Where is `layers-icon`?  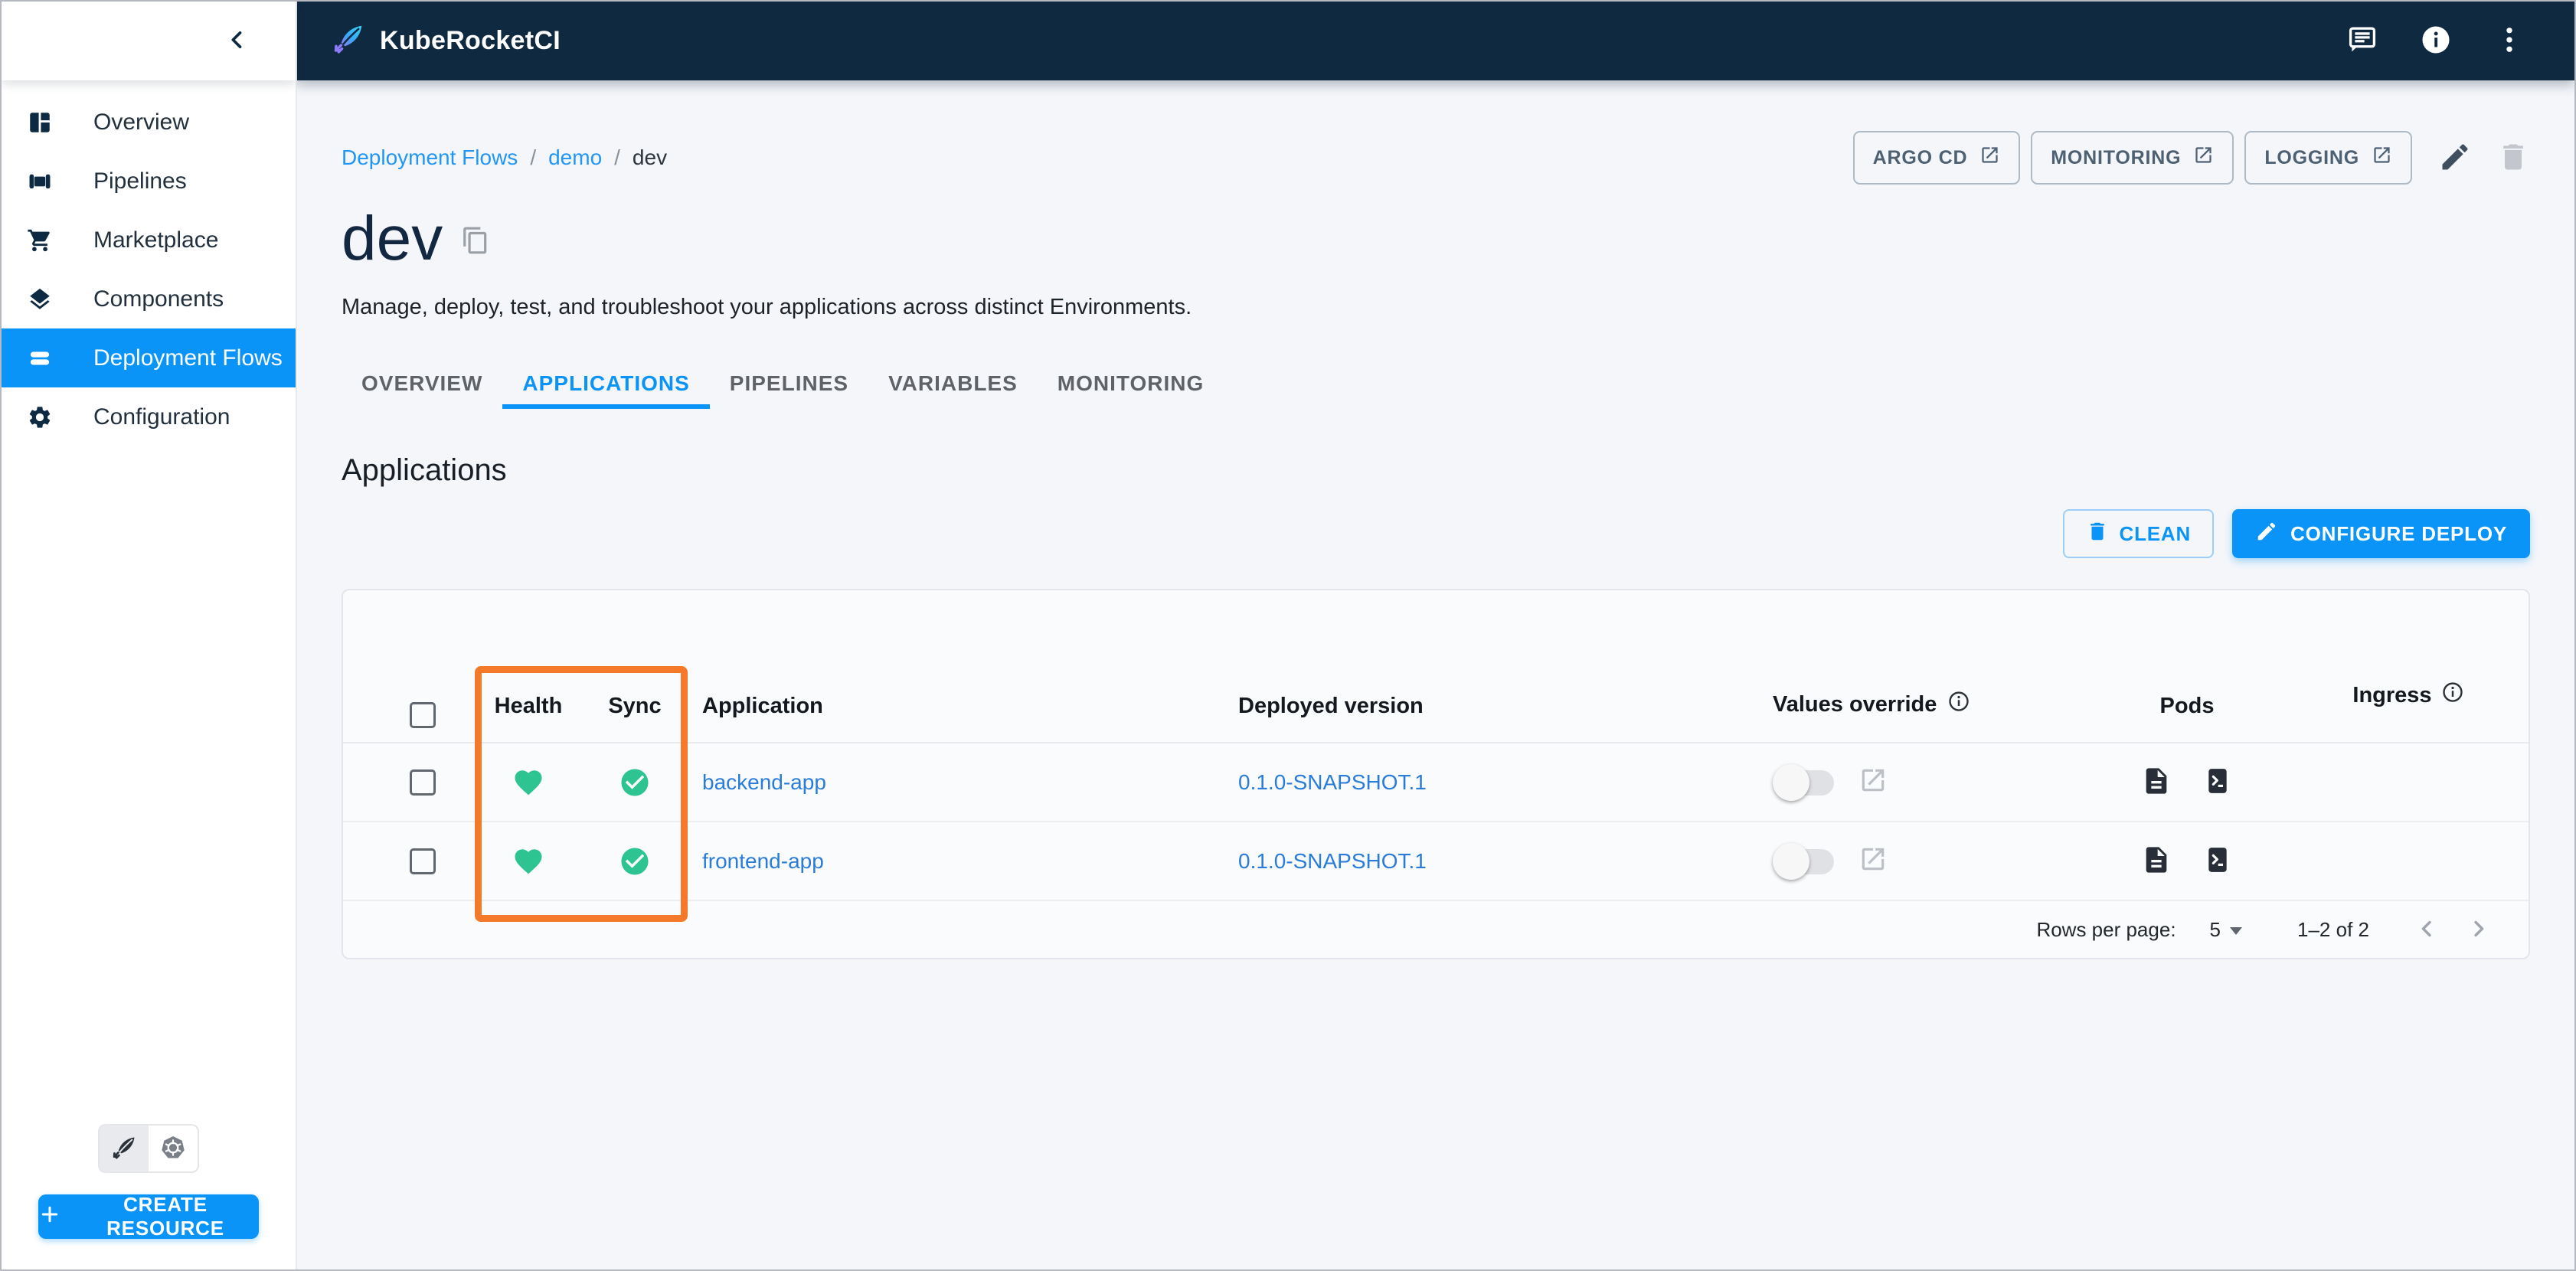
layers-icon is located at coordinates (40, 300).